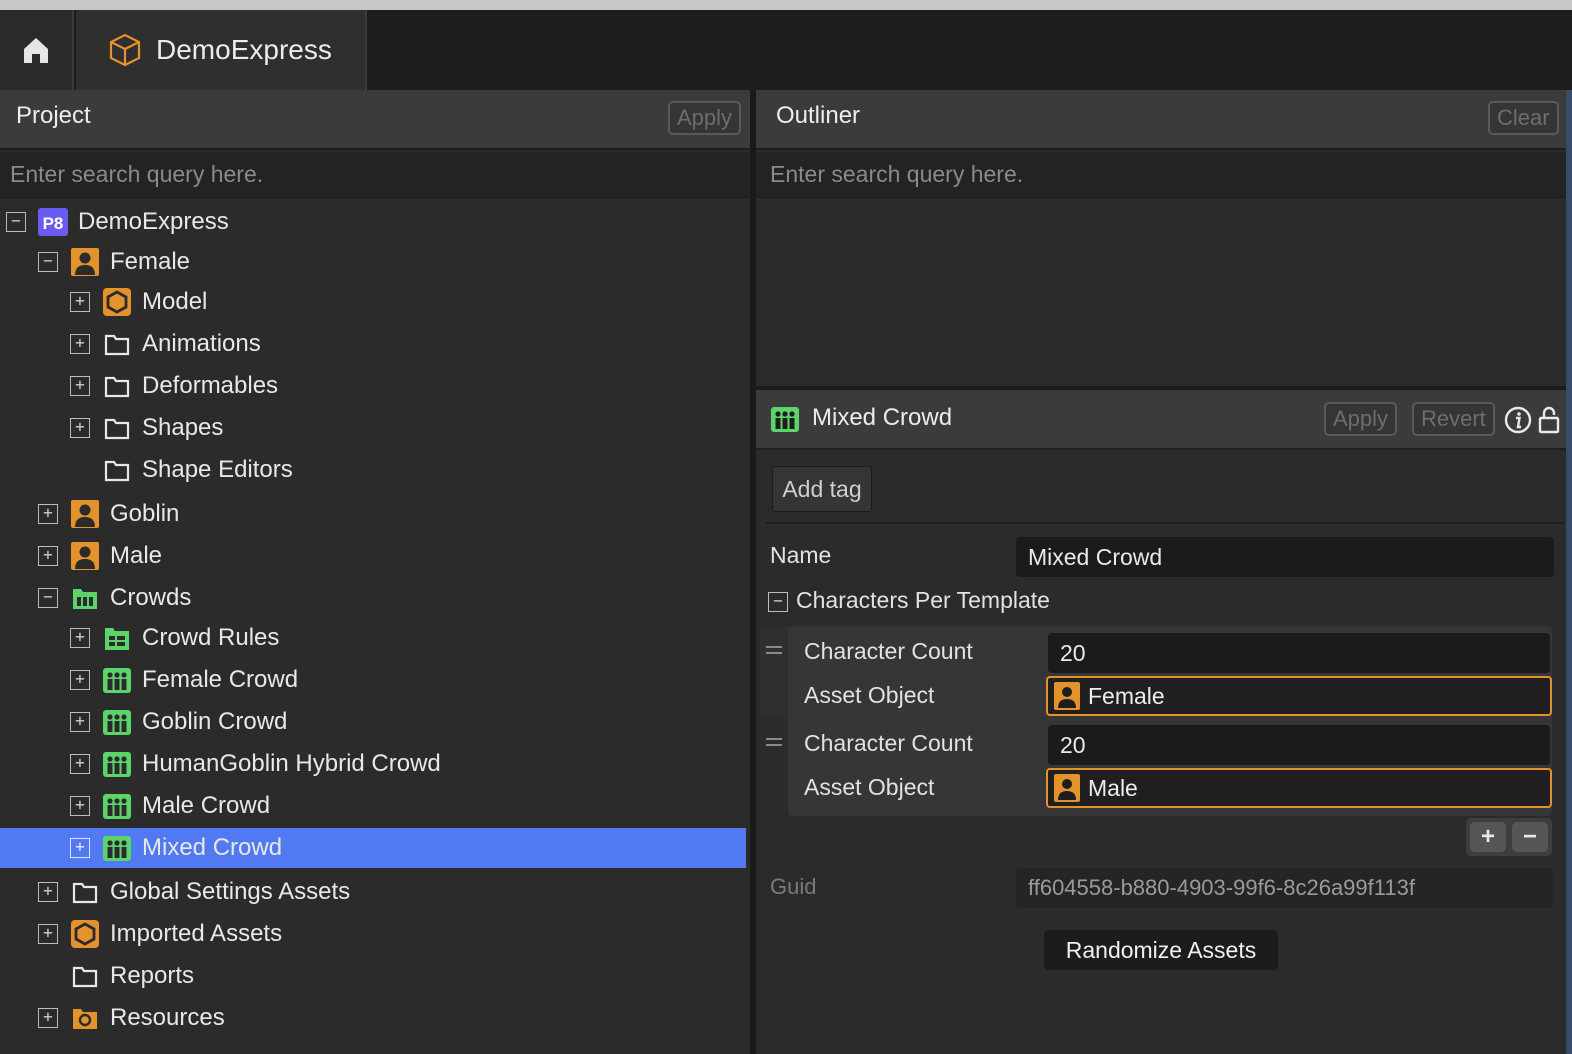 The image size is (1572, 1054). I want to click on project-header: Project Apply, so click(375, 120).